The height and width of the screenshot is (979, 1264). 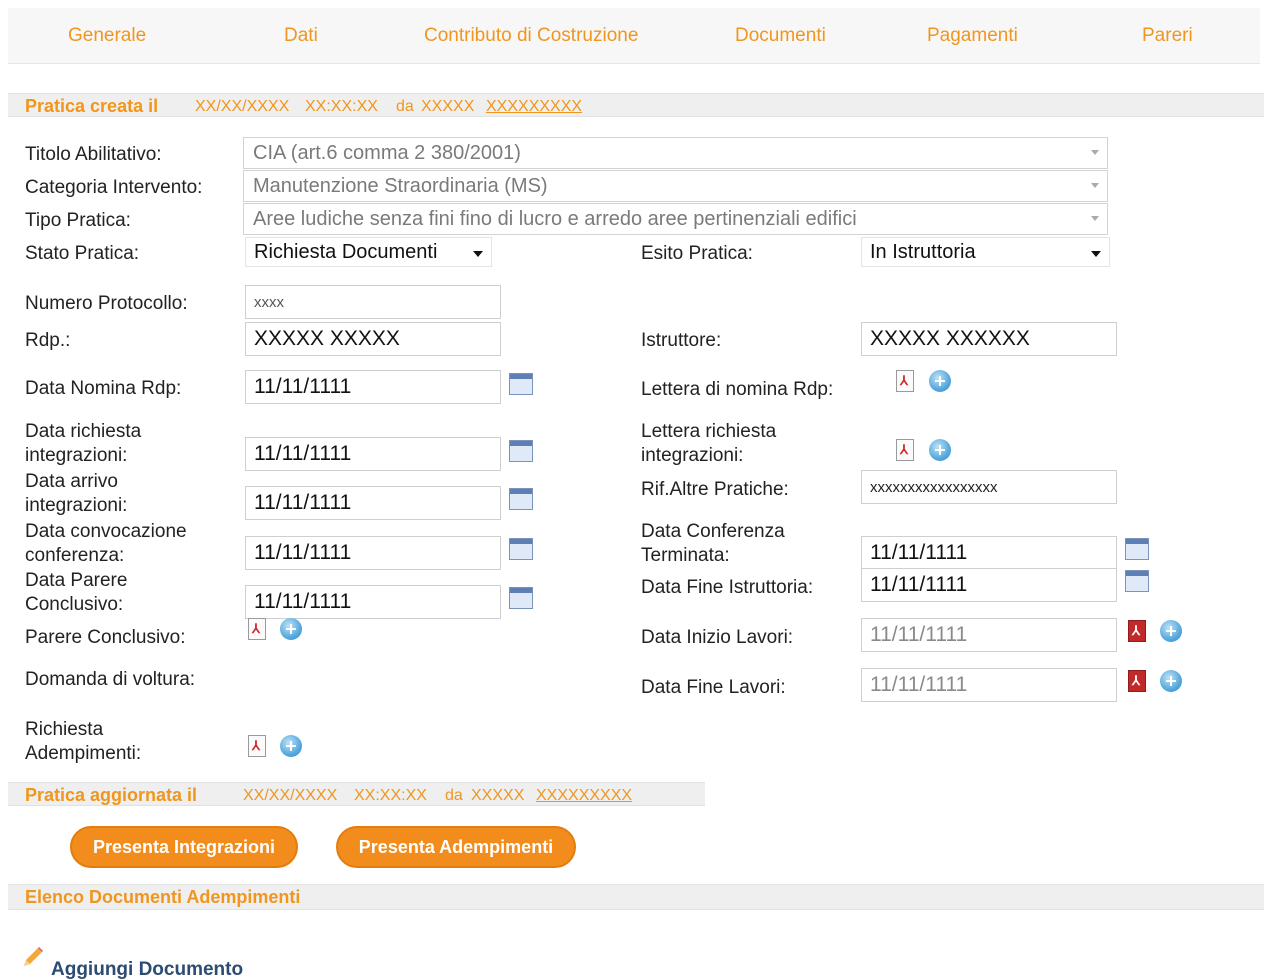 I want to click on esito-dropdown: In Istruttoria, so click(x=985, y=252).